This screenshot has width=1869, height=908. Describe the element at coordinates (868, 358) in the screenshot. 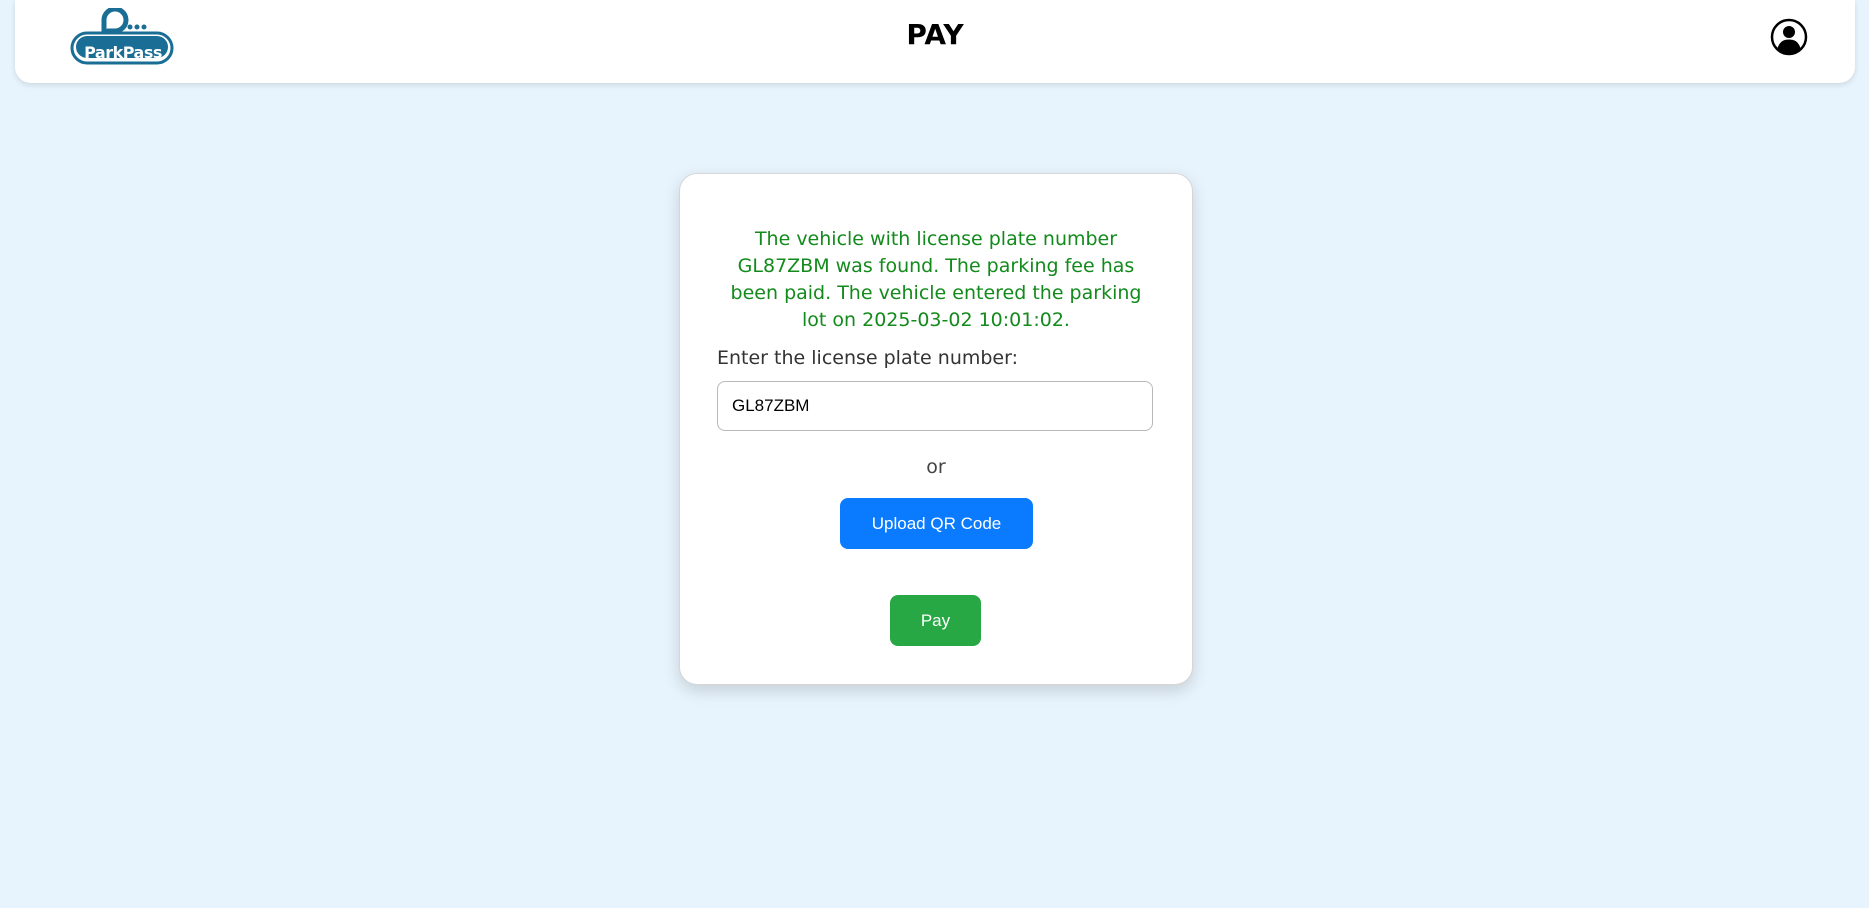

I see `plate-field-label: Enter the license plate number:` at that location.